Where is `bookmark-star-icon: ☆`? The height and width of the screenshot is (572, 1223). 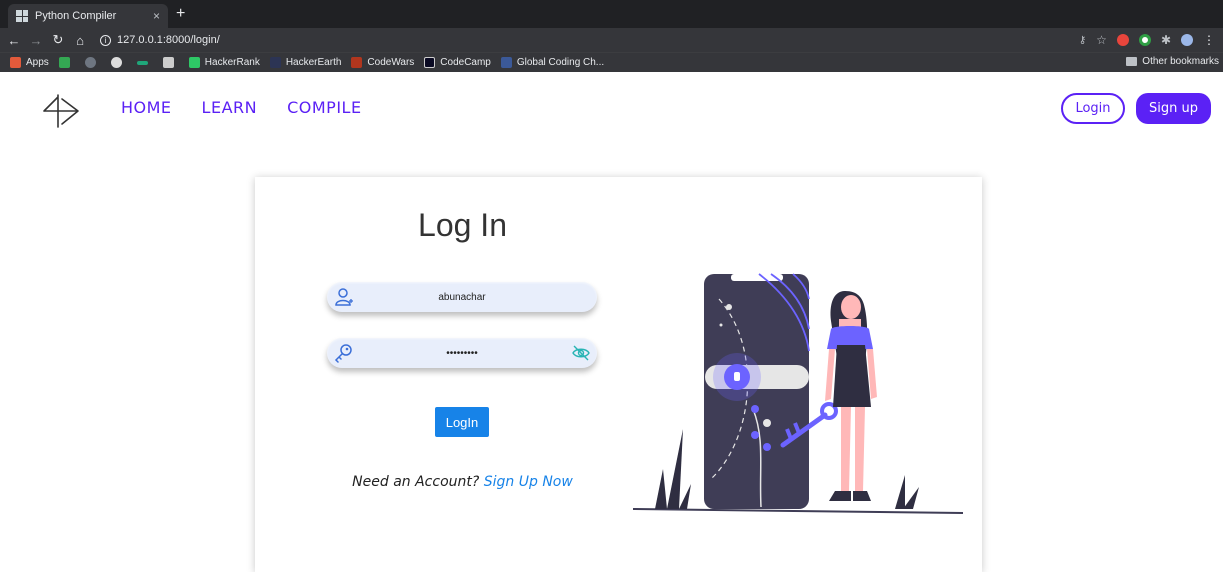 bookmark-star-icon: ☆ is located at coordinates (1101, 40).